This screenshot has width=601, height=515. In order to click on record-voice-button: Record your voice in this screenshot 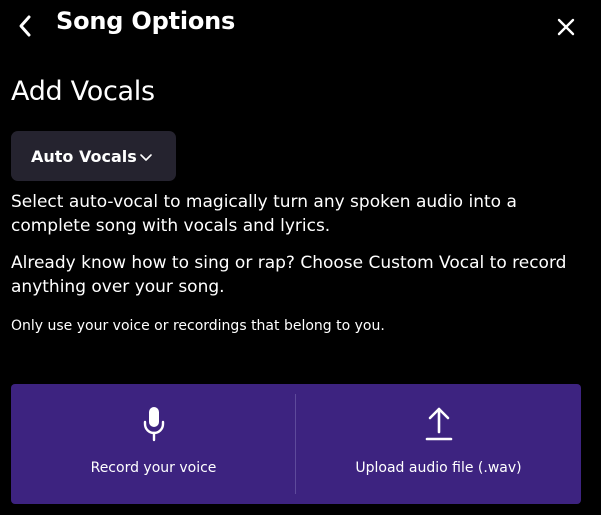, I will do `click(153, 444)`.